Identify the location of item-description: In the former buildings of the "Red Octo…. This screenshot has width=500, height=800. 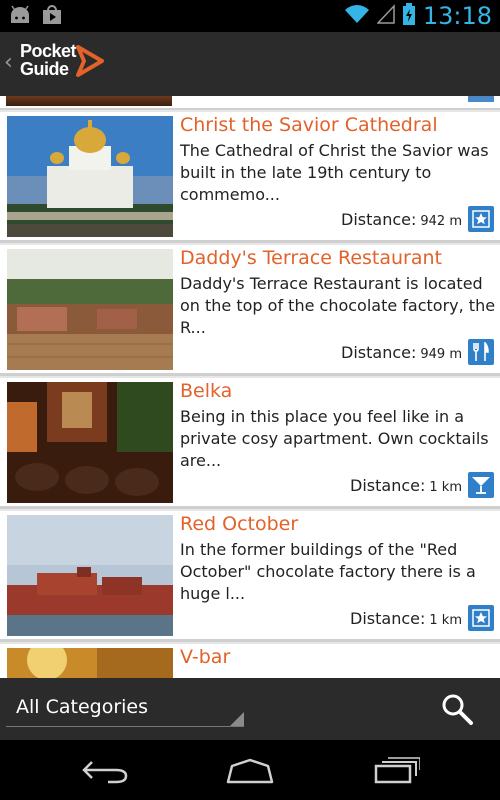
(328, 571).